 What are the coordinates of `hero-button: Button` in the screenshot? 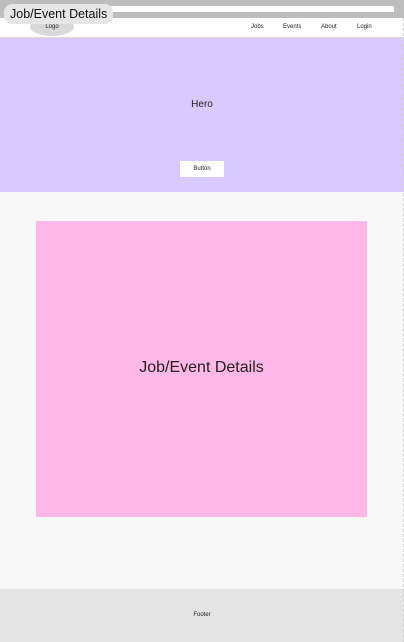 It's located at (202, 169).